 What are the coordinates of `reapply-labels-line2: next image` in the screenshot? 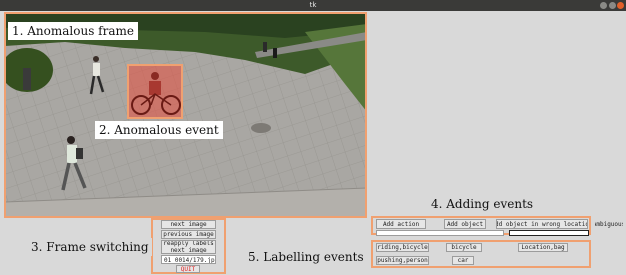 It's located at (188, 250).